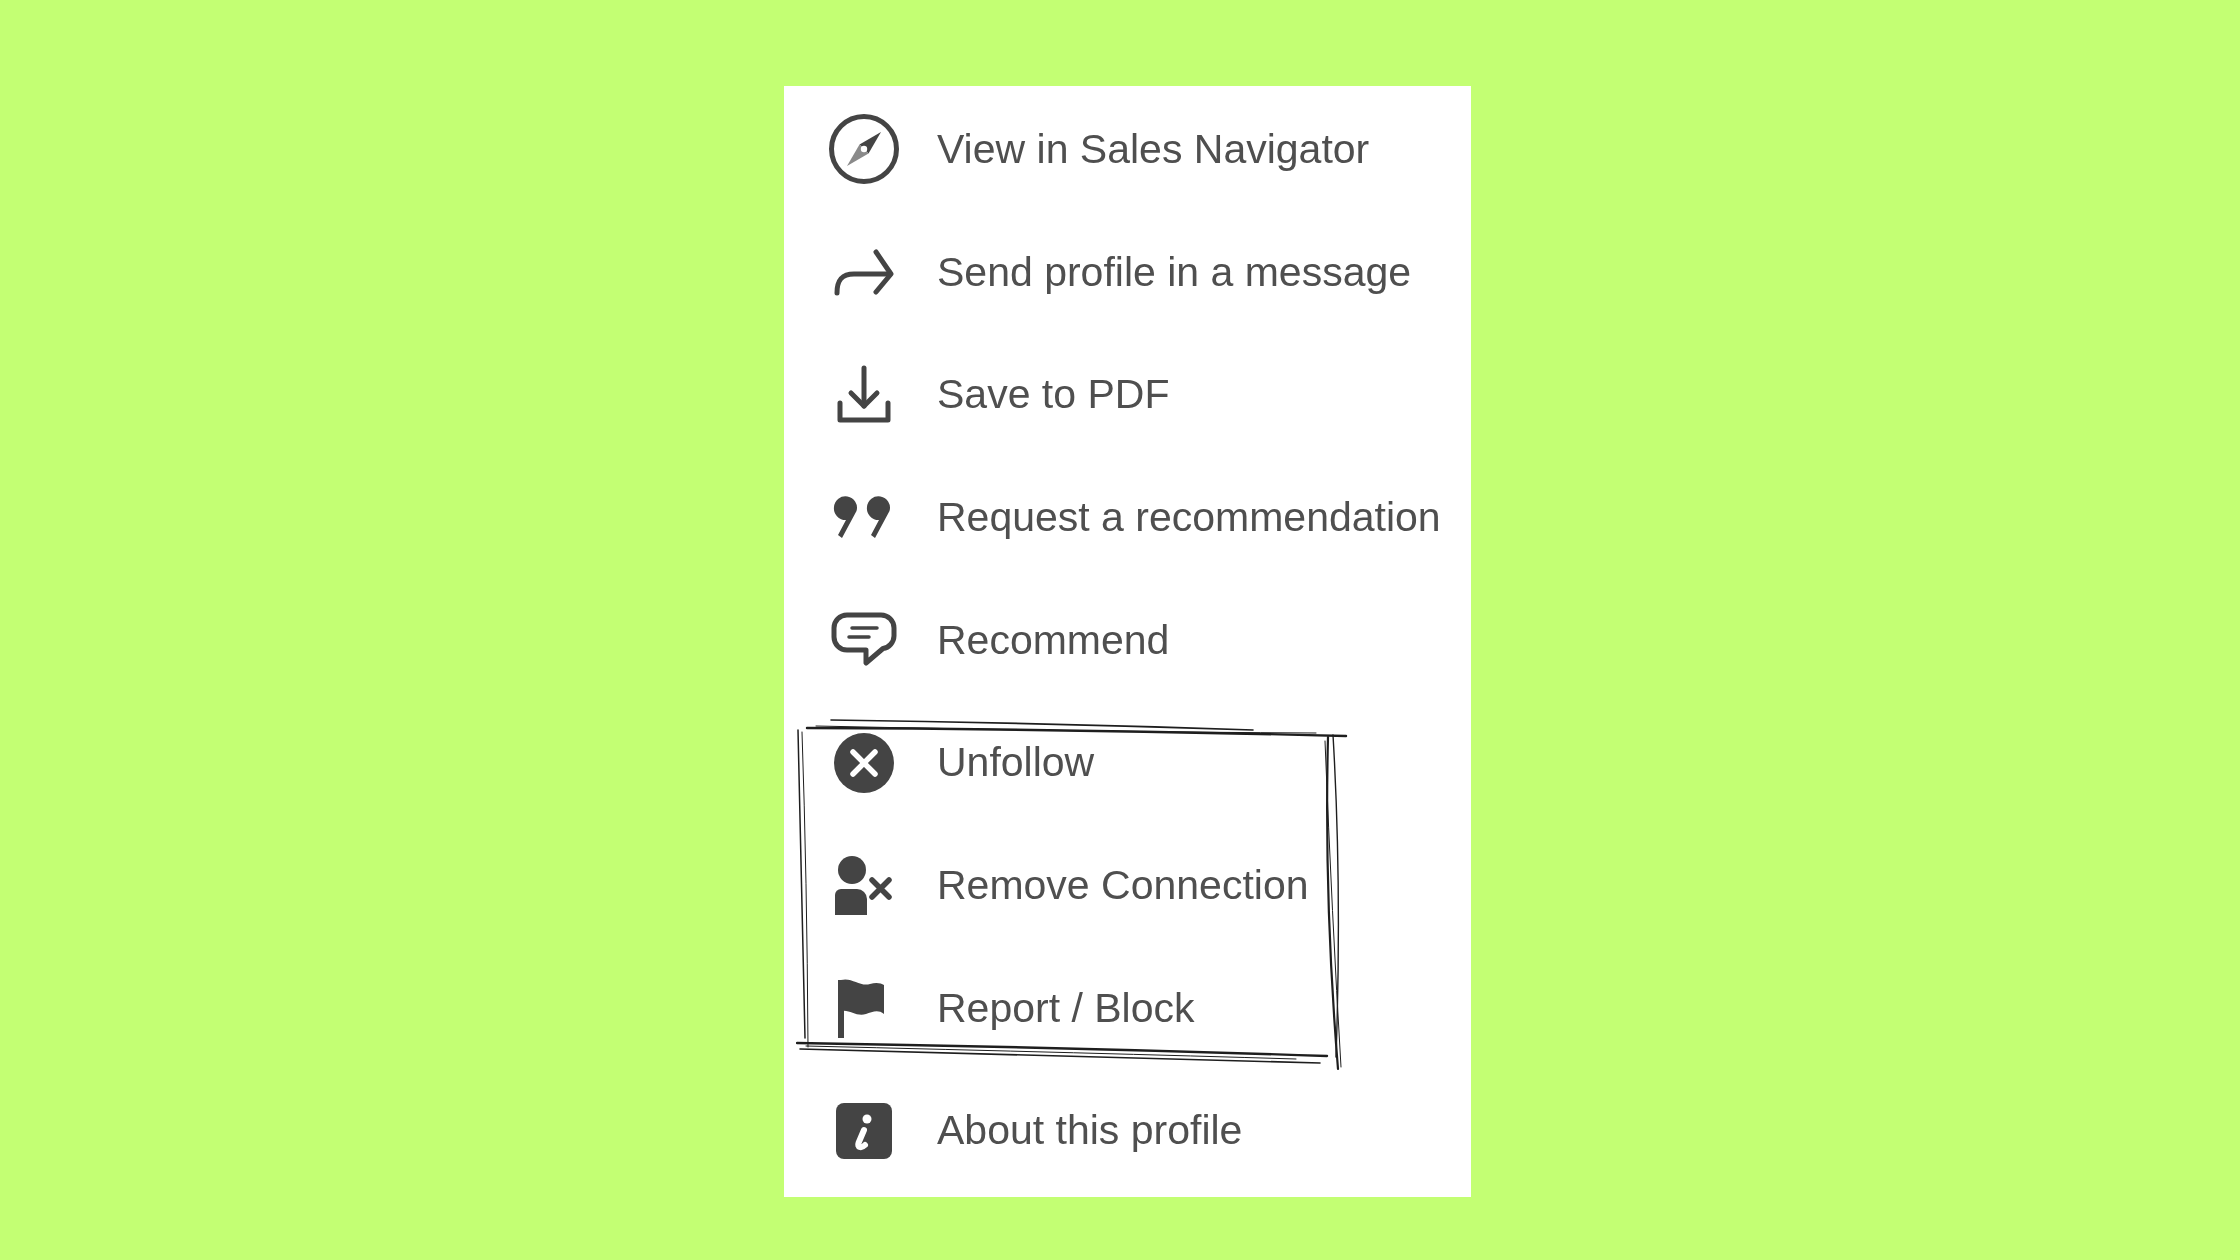 The height and width of the screenshot is (1260, 2240). What do you see at coordinates (1127, 640) in the screenshot?
I see `menu-item: Recommend` at bounding box center [1127, 640].